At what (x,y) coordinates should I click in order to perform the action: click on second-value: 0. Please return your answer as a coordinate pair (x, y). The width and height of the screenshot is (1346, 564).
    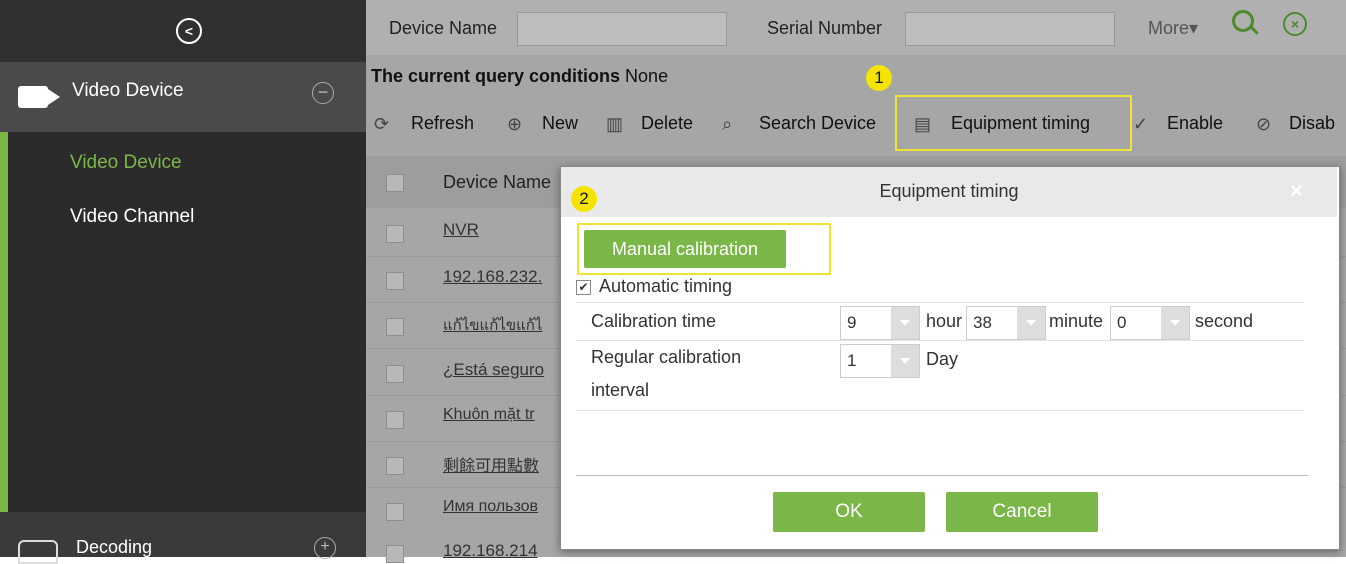
    Looking at the image, I should click on (1122, 322).